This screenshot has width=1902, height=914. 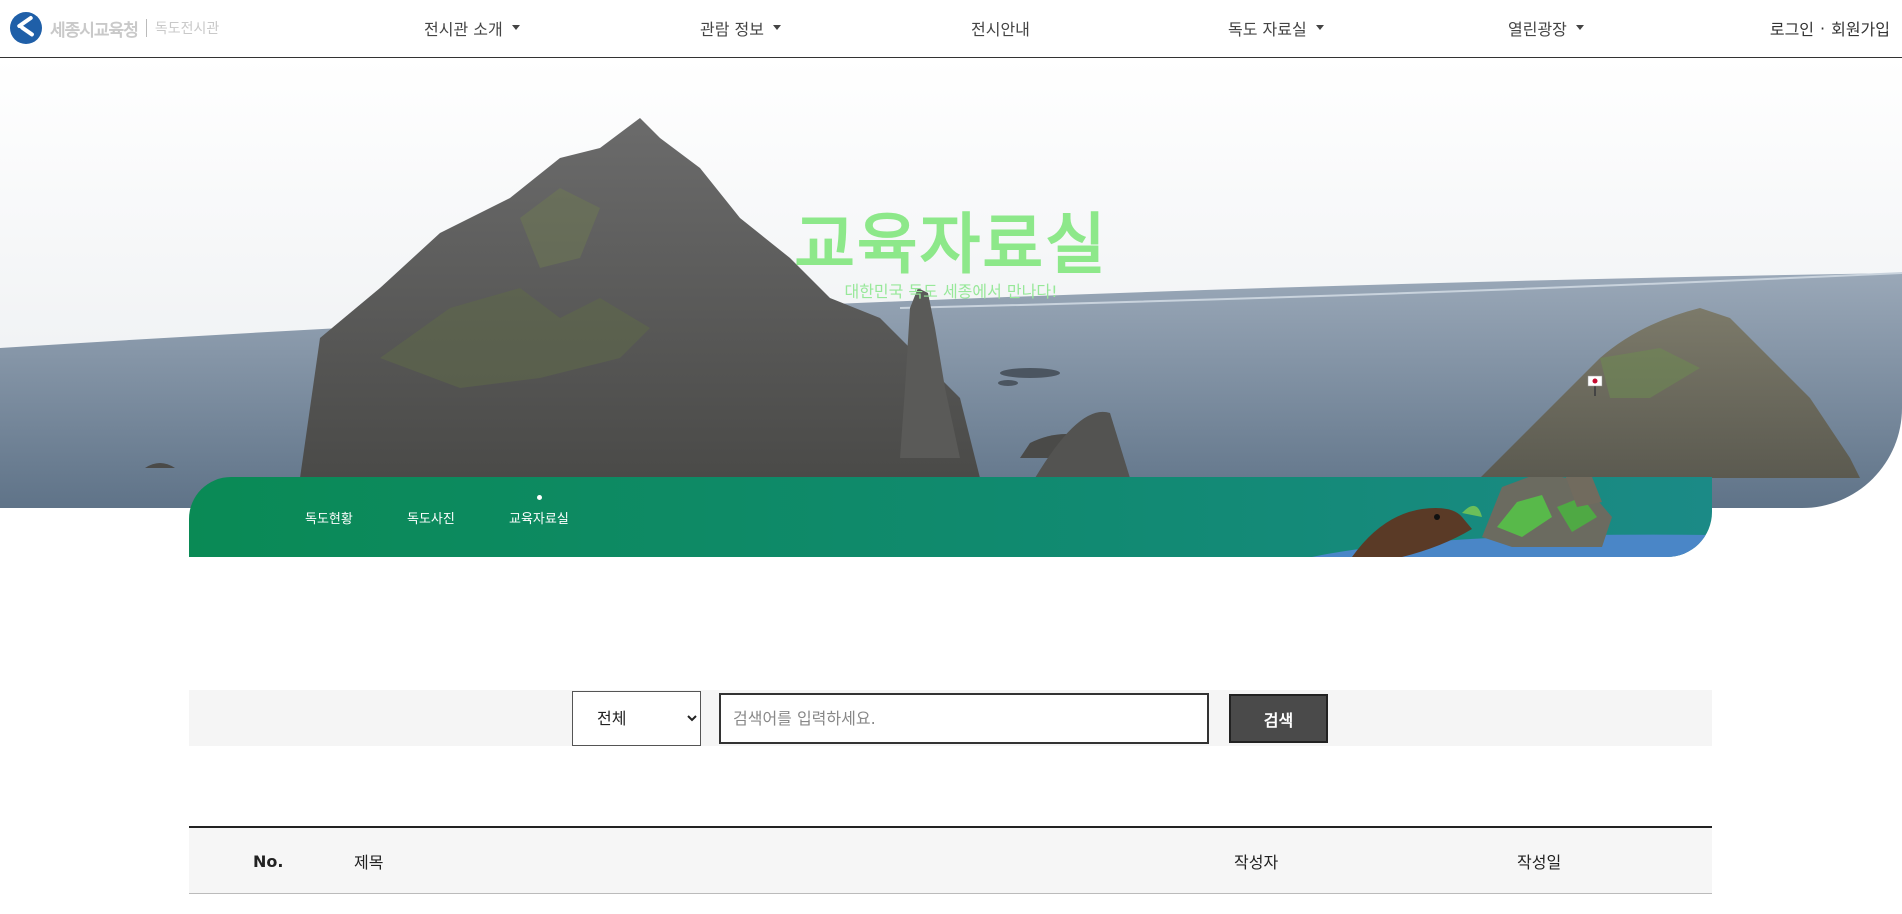 I want to click on nav-item-dokdo-archive: 독도 자료실, so click(x=1276, y=28).